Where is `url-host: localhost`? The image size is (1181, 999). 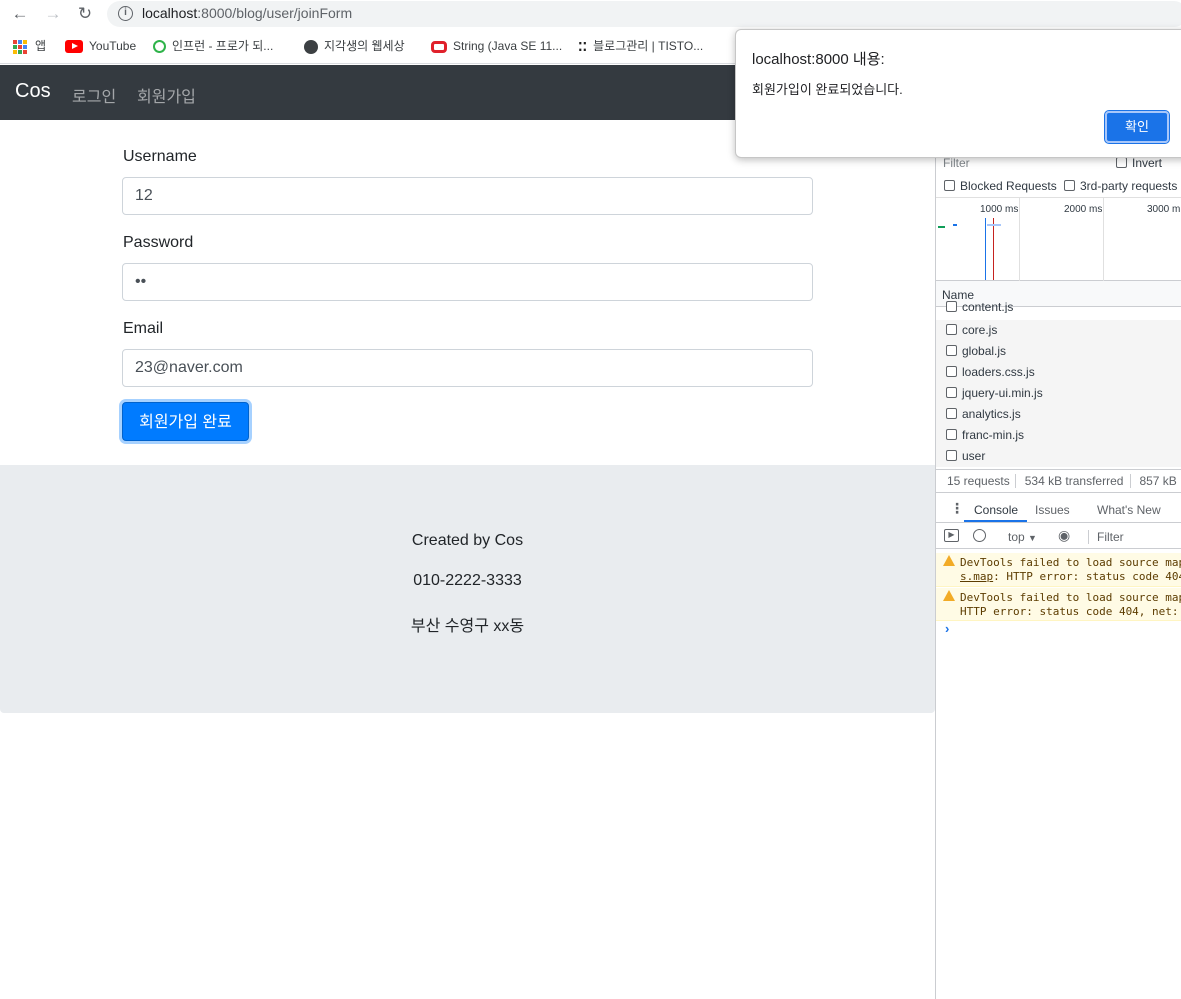
url-host: localhost is located at coordinates (170, 13).